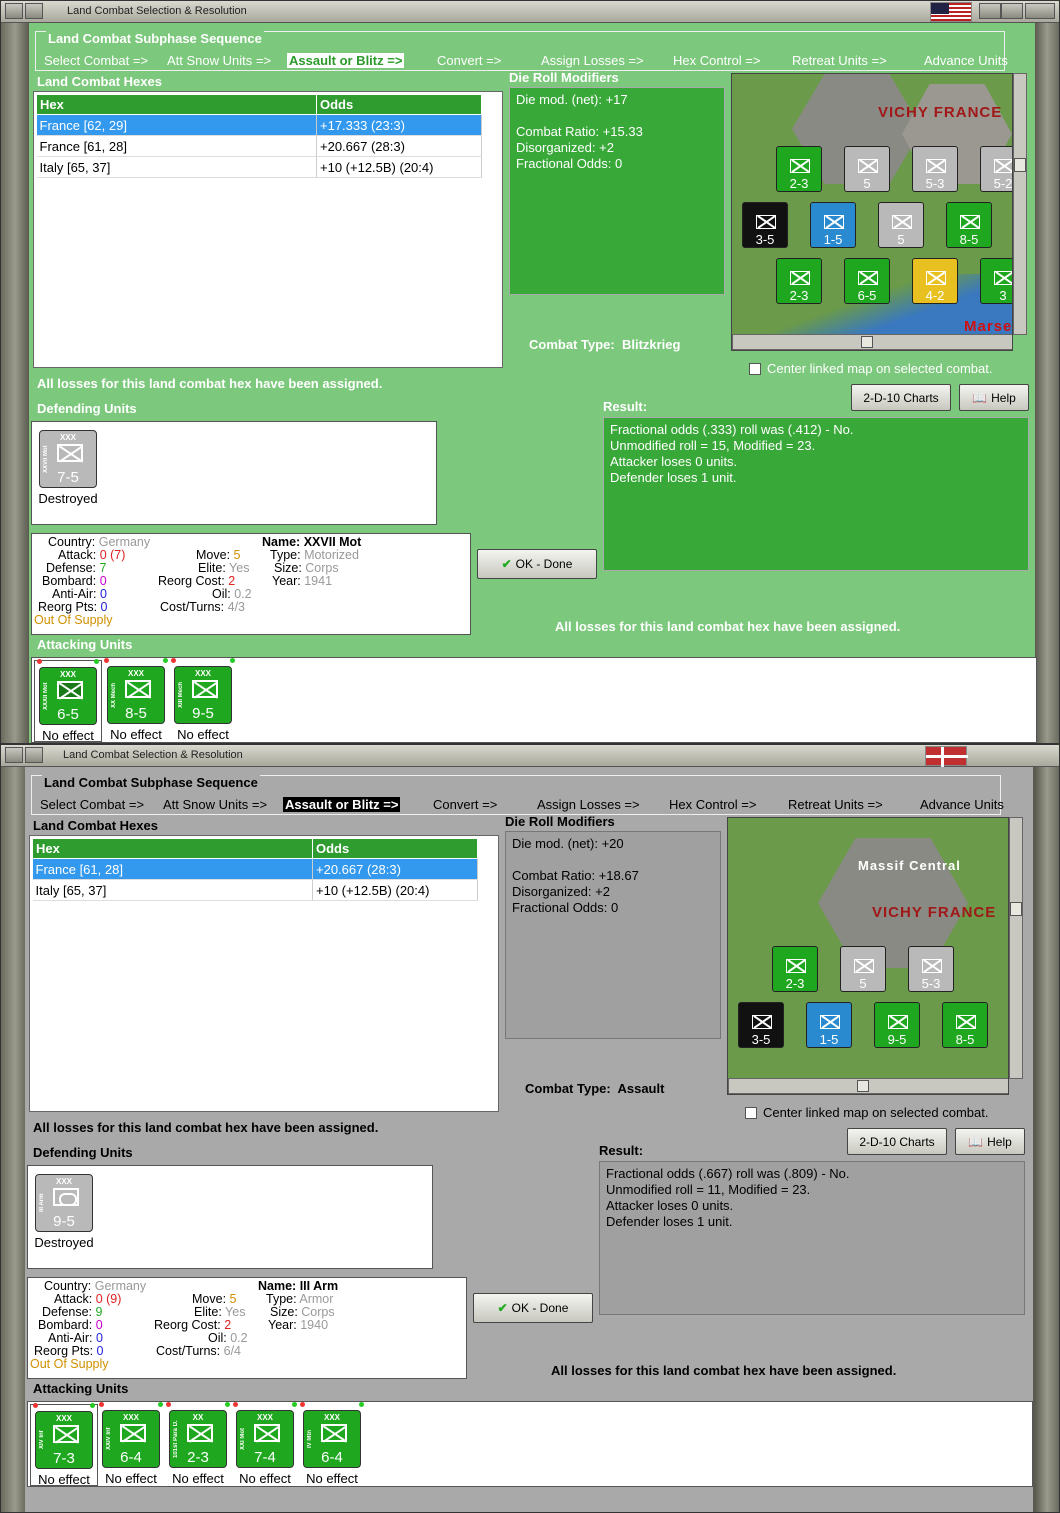 Image resolution: width=1060 pixels, height=1513 pixels. Describe the element at coordinates (70, 690) in the screenshot. I see `mech-symbol-icon` at that location.